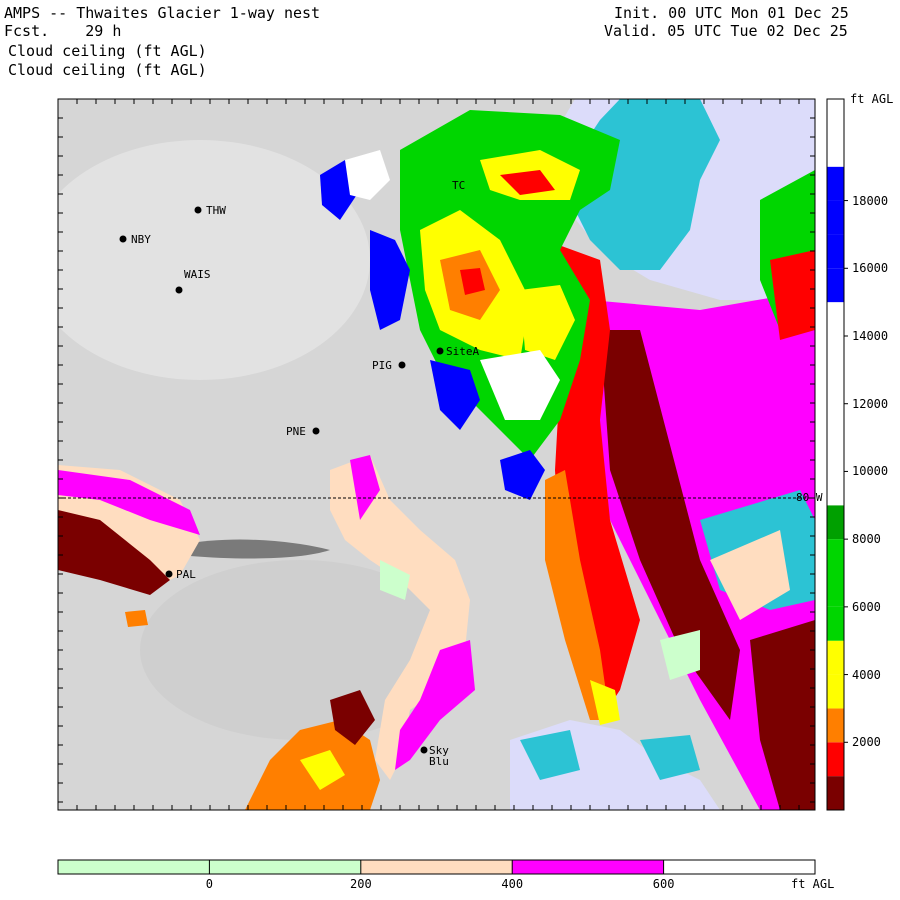 This screenshot has height=900, width=900. What do you see at coordinates (870, 336) in the screenshot?
I see `vertical-colorbar-tick-label: 14000` at bounding box center [870, 336].